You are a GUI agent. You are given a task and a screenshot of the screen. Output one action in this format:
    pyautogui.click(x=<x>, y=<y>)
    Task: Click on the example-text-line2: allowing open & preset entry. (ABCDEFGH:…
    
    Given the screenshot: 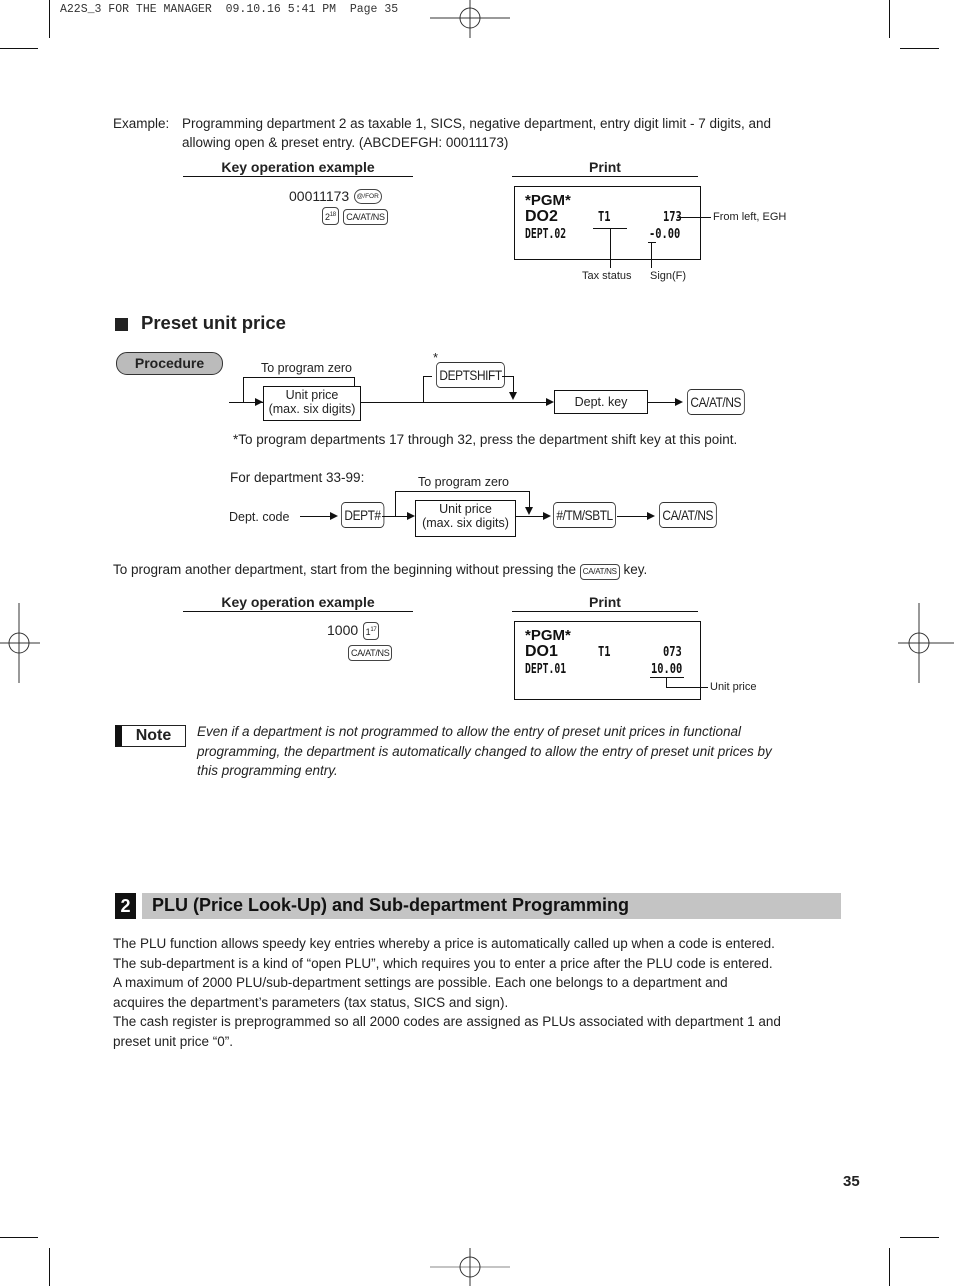 What is the action you would take?
    pyautogui.click(x=345, y=142)
    